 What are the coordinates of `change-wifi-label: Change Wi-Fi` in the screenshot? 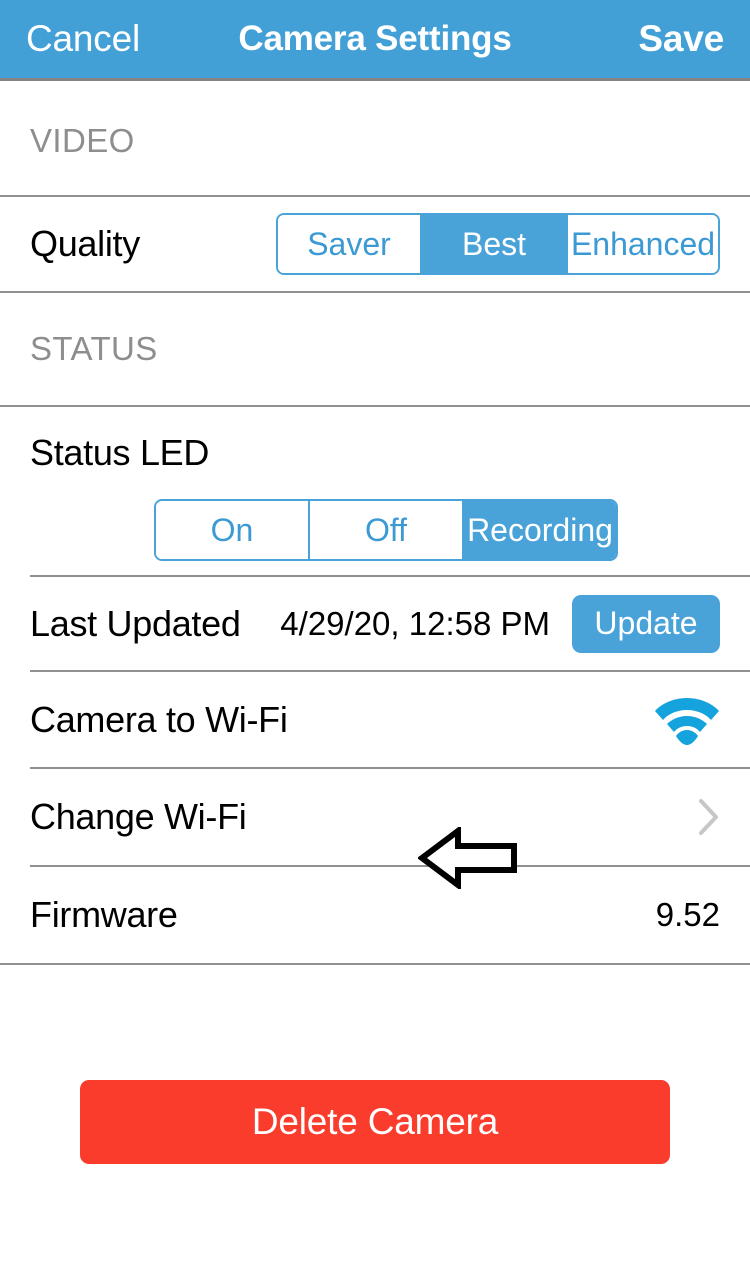 It's located at (138, 816).